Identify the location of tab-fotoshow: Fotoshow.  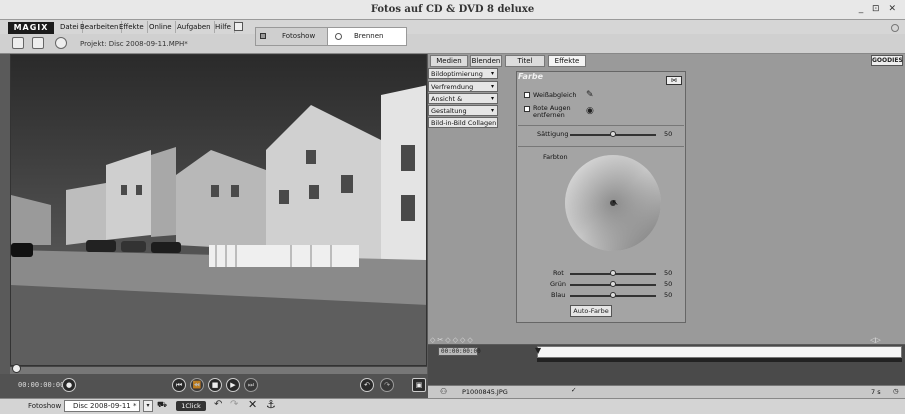
(292, 36).